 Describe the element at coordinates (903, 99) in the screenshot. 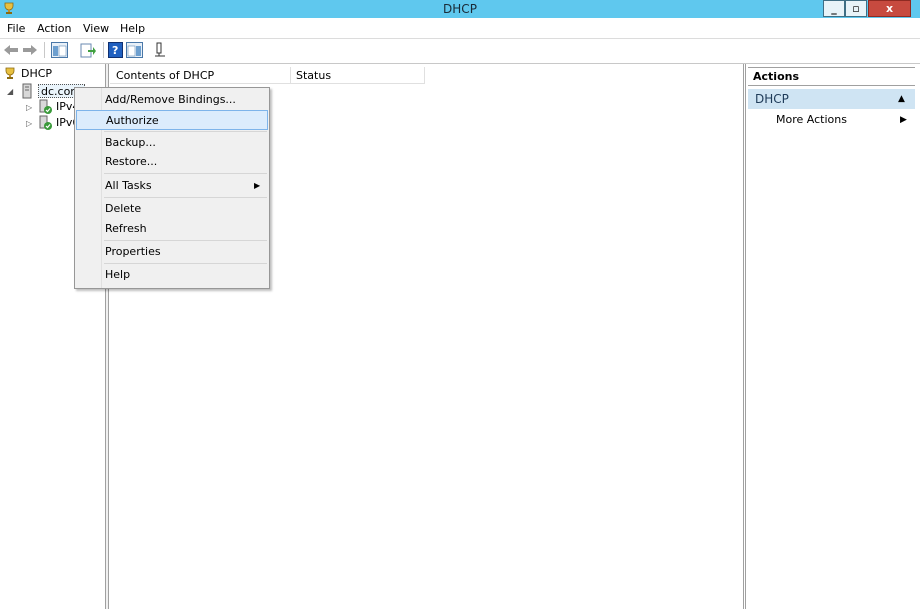

I see `collapse-up-icon: ▲` at that location.